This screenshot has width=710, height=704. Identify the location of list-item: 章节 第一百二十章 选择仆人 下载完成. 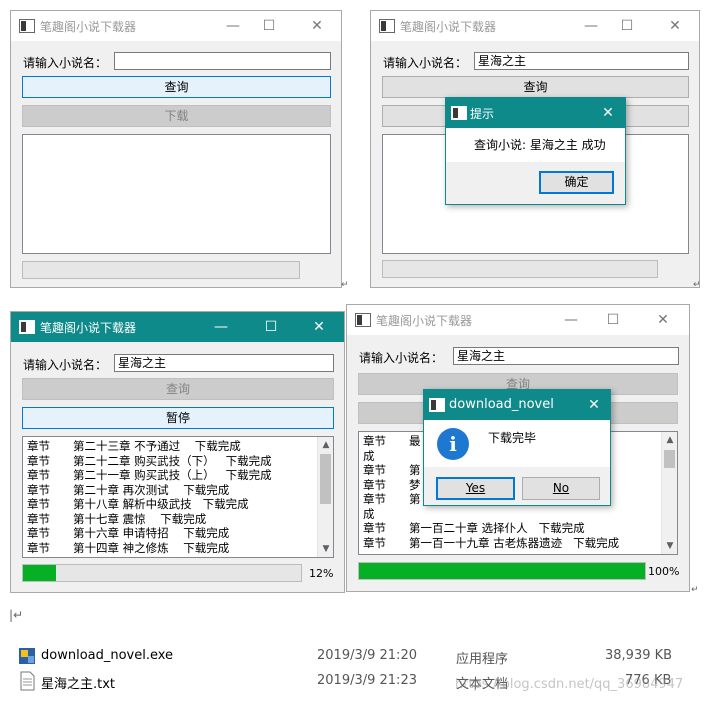
(518, 528).